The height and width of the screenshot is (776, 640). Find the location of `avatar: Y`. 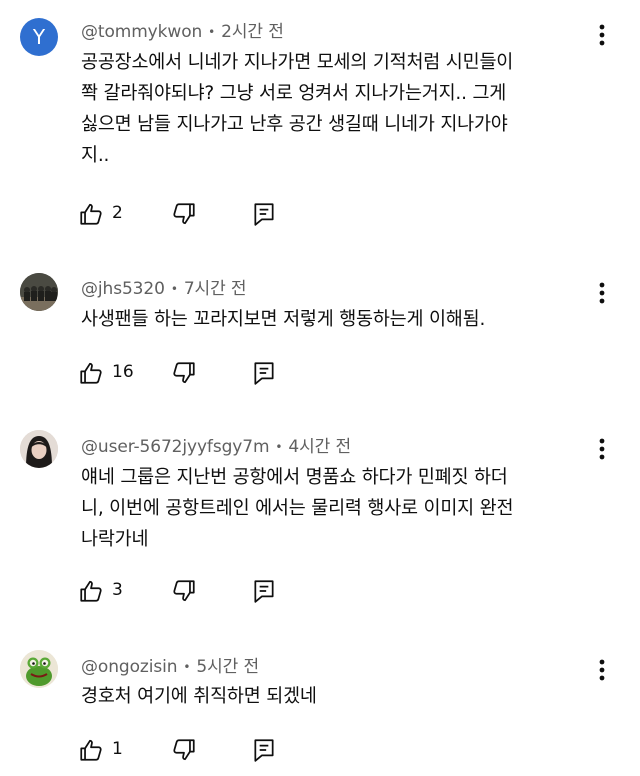

avatar: Y is located at coordinates (39, 37).